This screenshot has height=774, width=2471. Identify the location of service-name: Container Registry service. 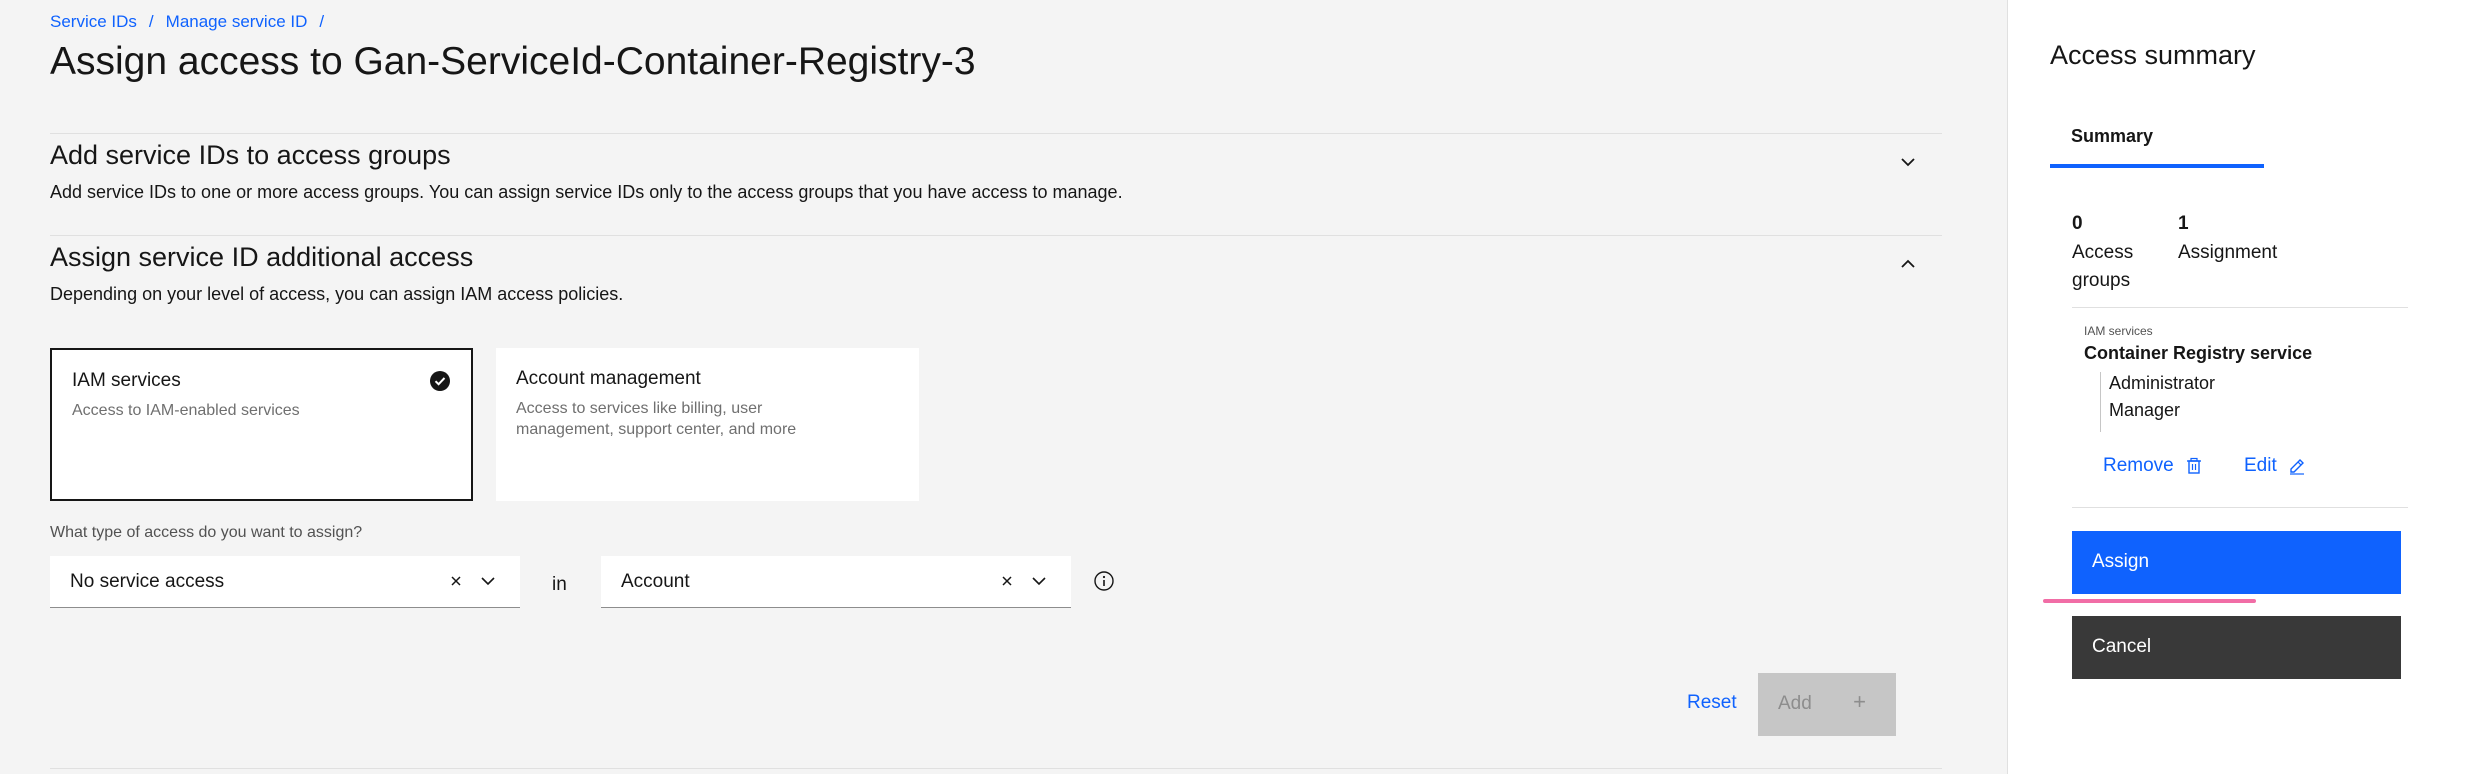
(2198, 353).